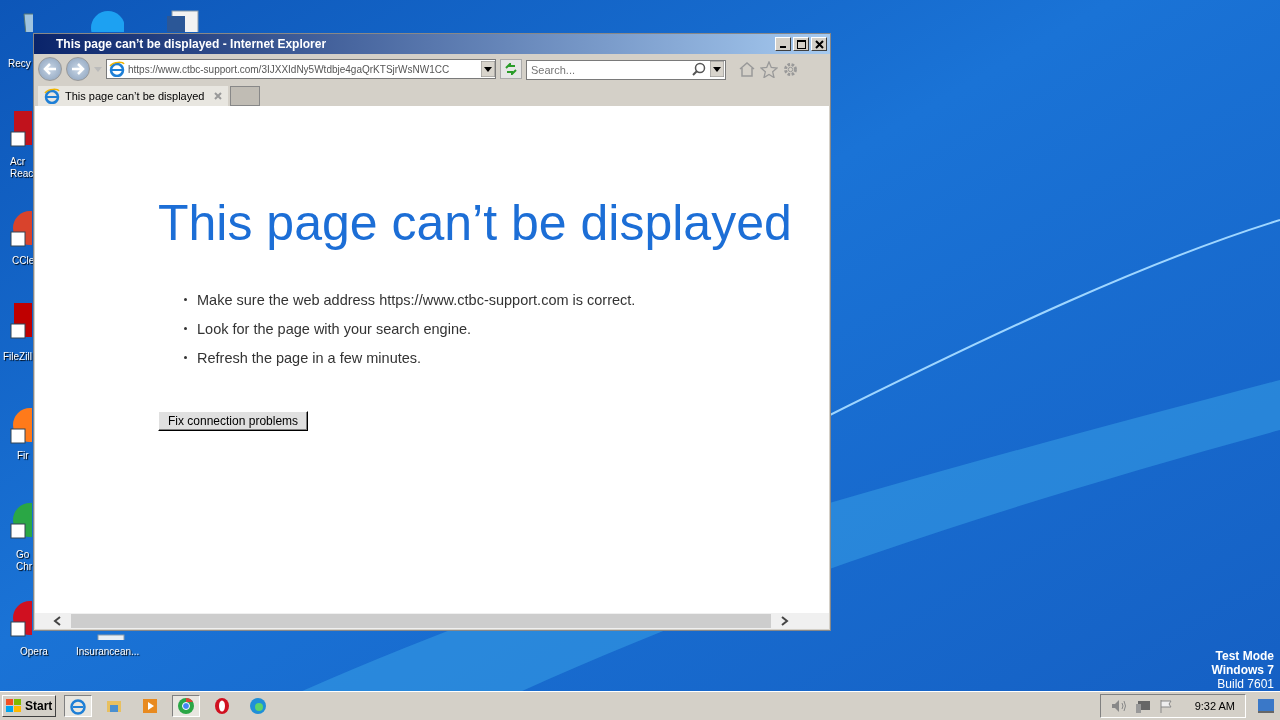 The image size is (1280, 720). What do you see at coordinates (21, 168) in the screenshot?
I see `desktop-icon-label: Acr Reac` at bounding box center [21, 168].